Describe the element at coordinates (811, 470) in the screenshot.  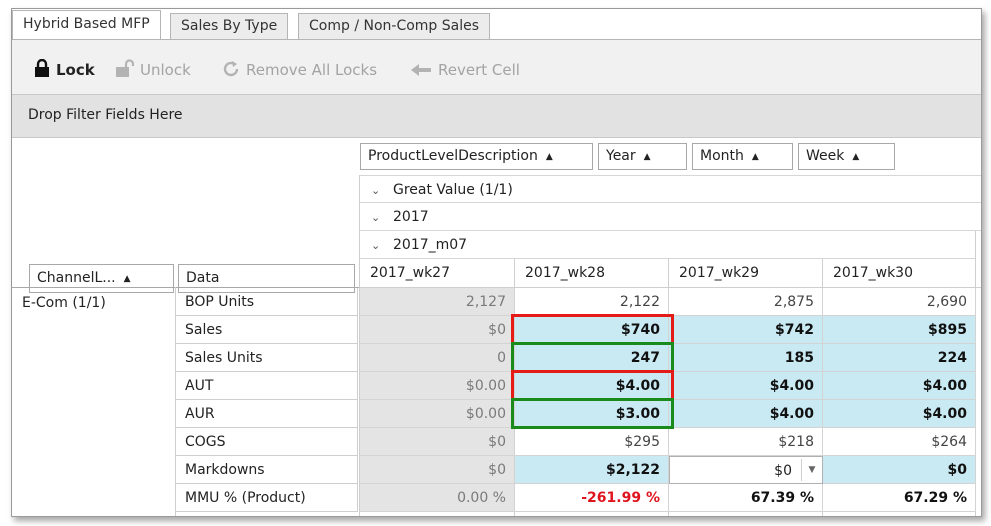
I see `dropdown-arrow-icon: ▼` at that location.